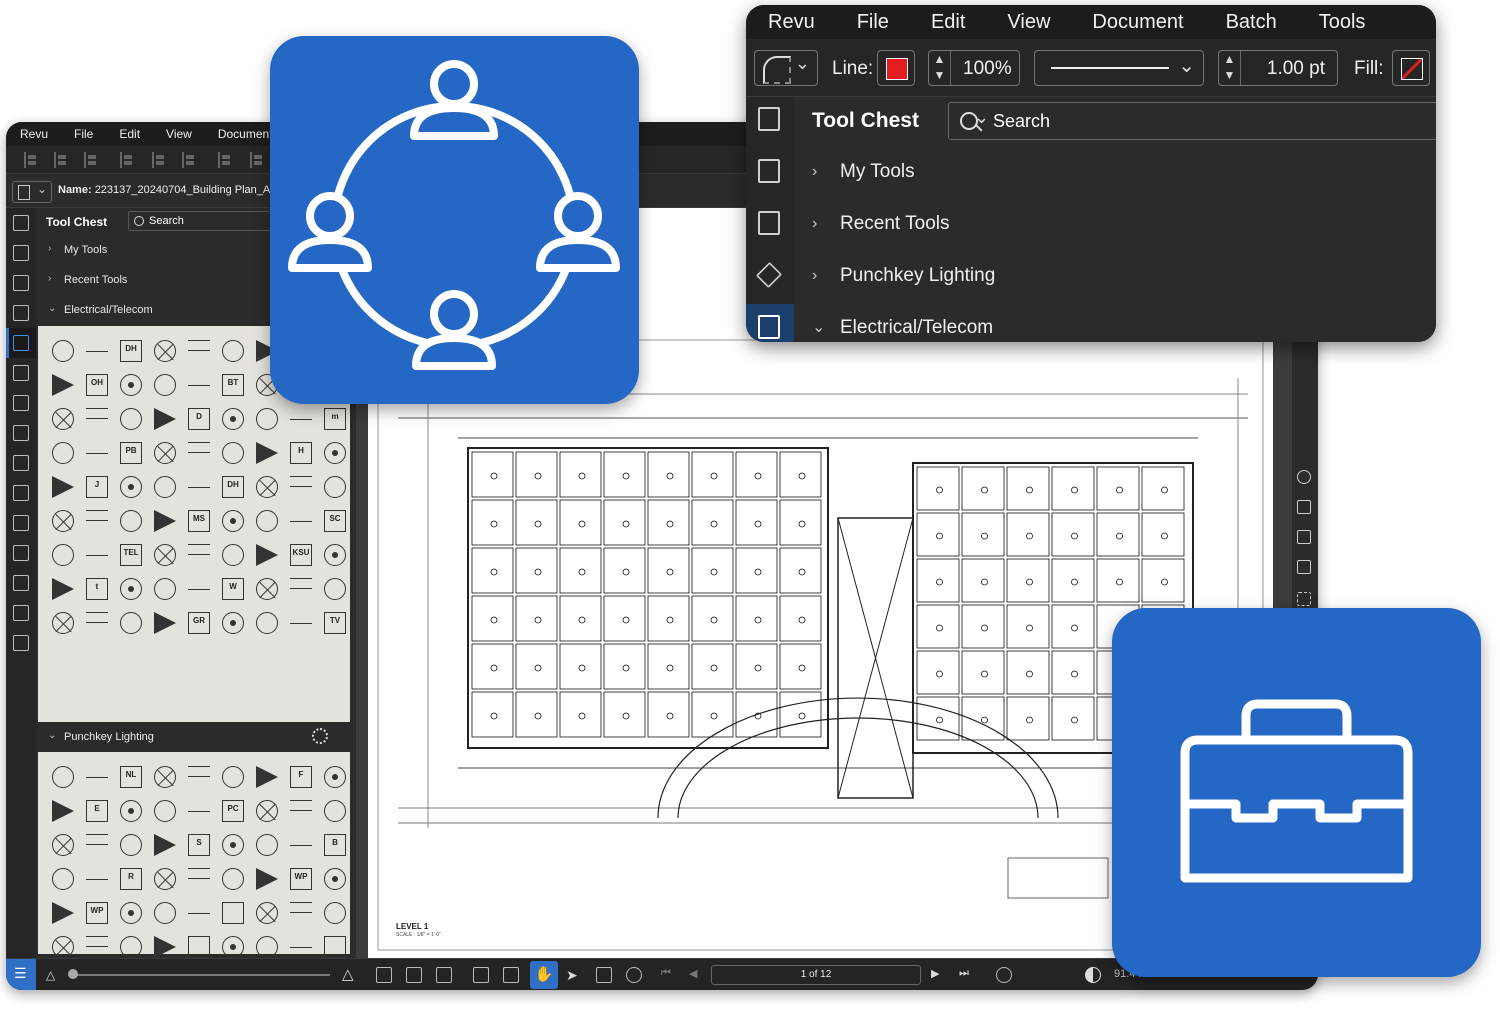 The image size is (1500, 1009). Describe the element at coordinates (544, 975) in the screenshot. I see `pan-tool-icon: ✋` at that location.